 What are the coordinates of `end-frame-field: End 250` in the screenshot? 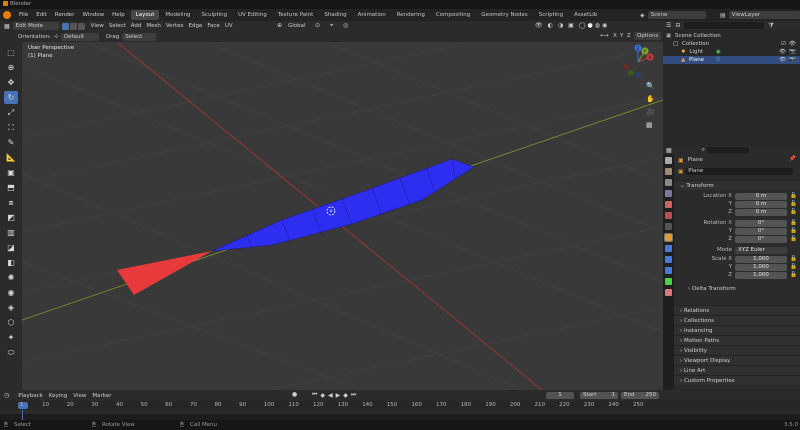 It's located at (640, 395).